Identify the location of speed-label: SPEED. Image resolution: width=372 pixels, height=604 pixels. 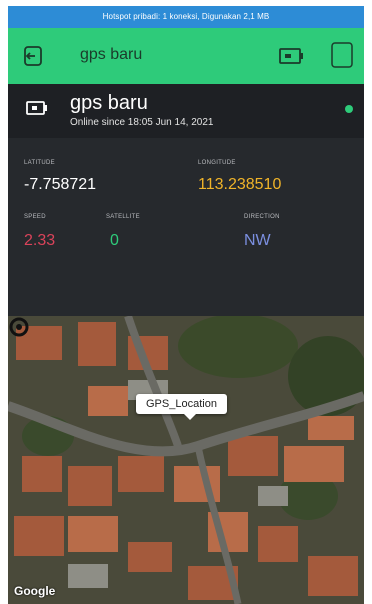
(35, 217).